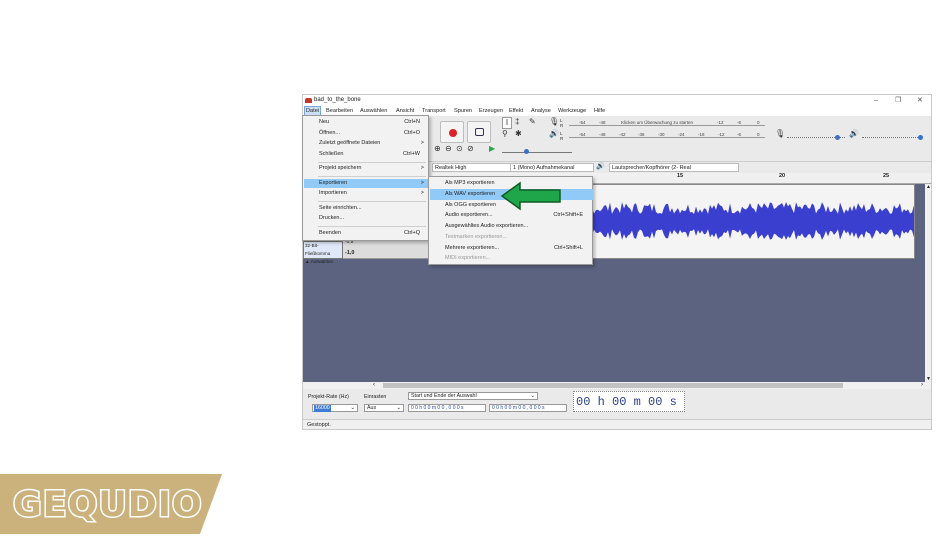 This screenshot has height=539, width=950. Describe the element at coordinates (340, 168) in the screenshot. I see `menu-item-label: Projekt speichern` at that location.